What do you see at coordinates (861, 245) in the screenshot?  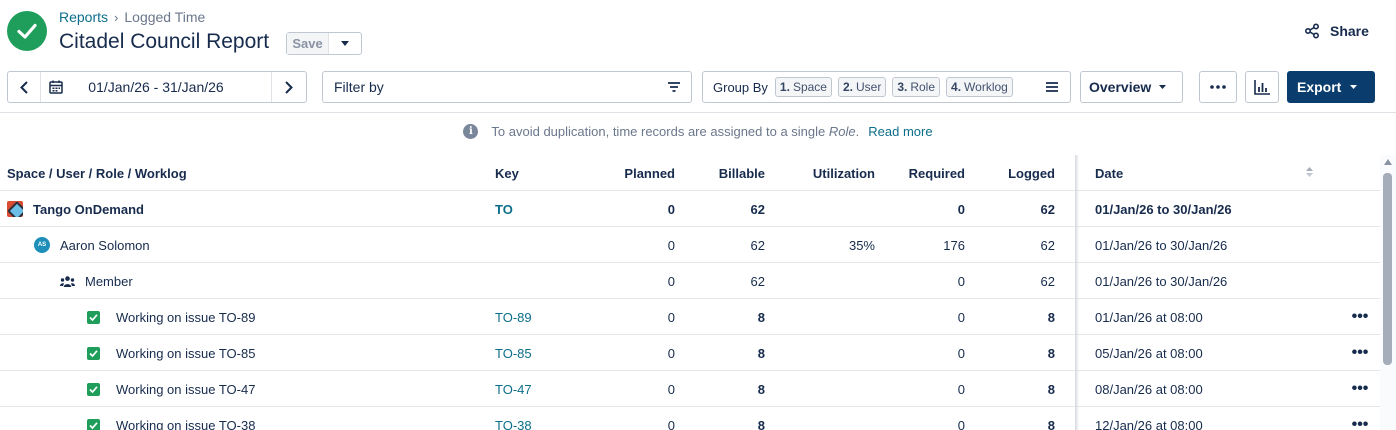 I see `row-utilization: 35%` at bounding box center [861, 245].